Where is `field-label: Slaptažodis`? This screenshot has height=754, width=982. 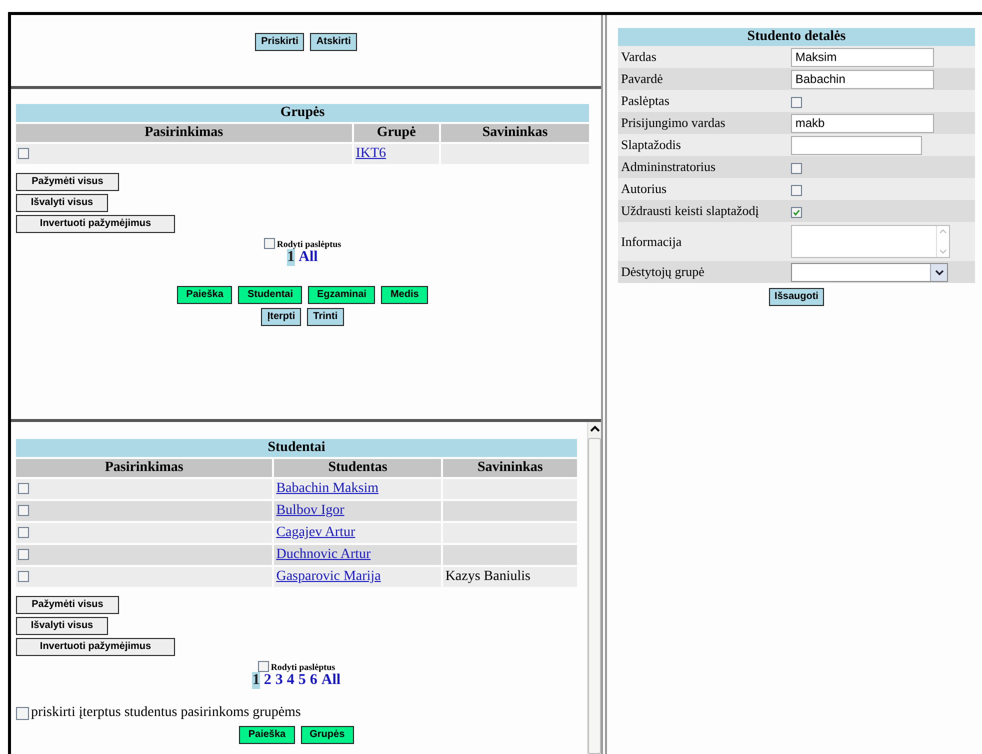
field-label: Slaptažodis is located at coordinates (704, 145).